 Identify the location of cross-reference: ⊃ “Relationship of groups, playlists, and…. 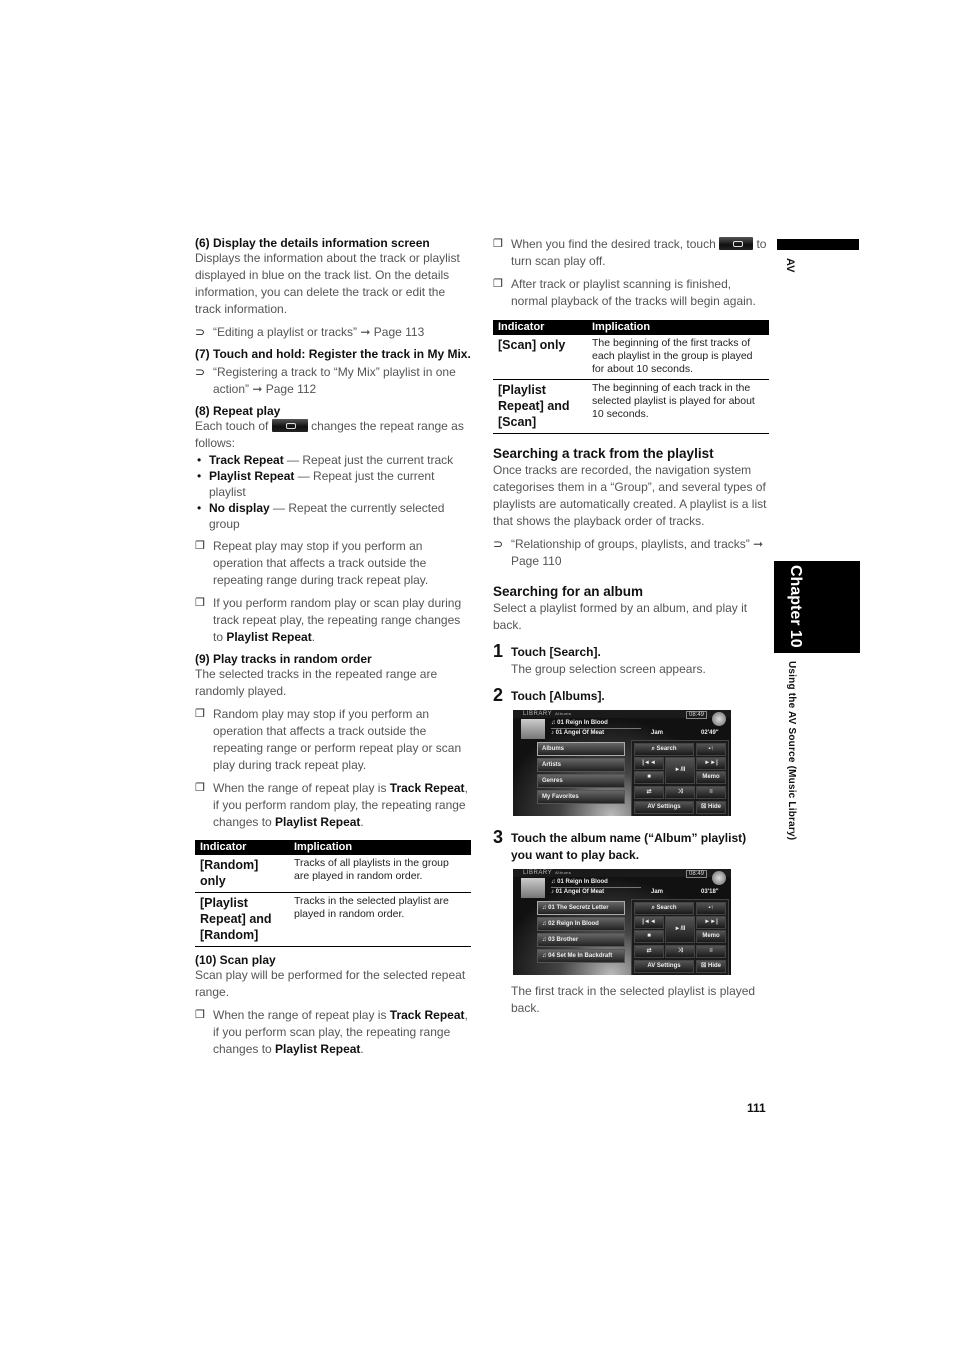
(631, 553).